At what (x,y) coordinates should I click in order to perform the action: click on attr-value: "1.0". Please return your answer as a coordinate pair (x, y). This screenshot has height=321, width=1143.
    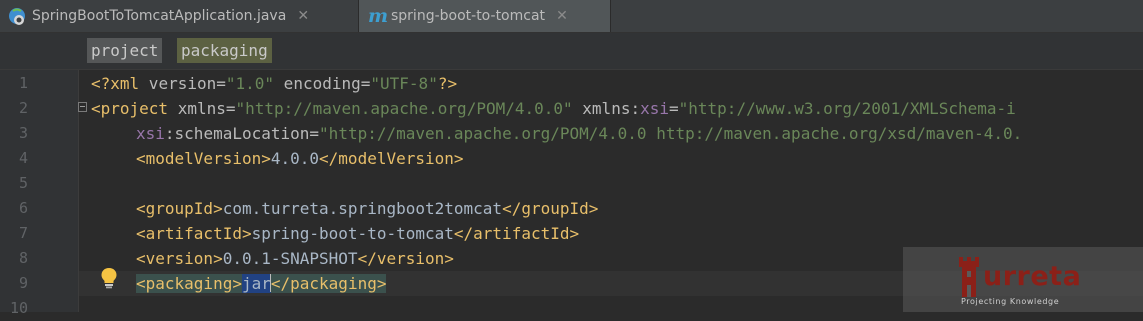
    Looking at the image, I should click on (250, 83).